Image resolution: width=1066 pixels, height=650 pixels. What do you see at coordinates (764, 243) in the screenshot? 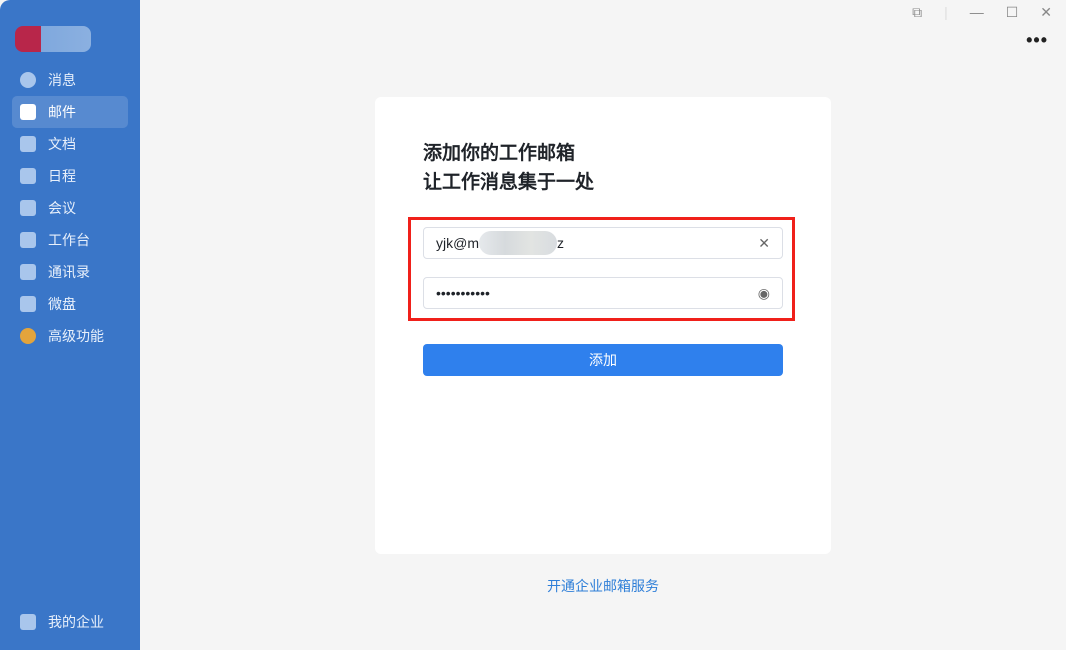
I see `clear-icon: ✕` at bounding box center [764, 243].